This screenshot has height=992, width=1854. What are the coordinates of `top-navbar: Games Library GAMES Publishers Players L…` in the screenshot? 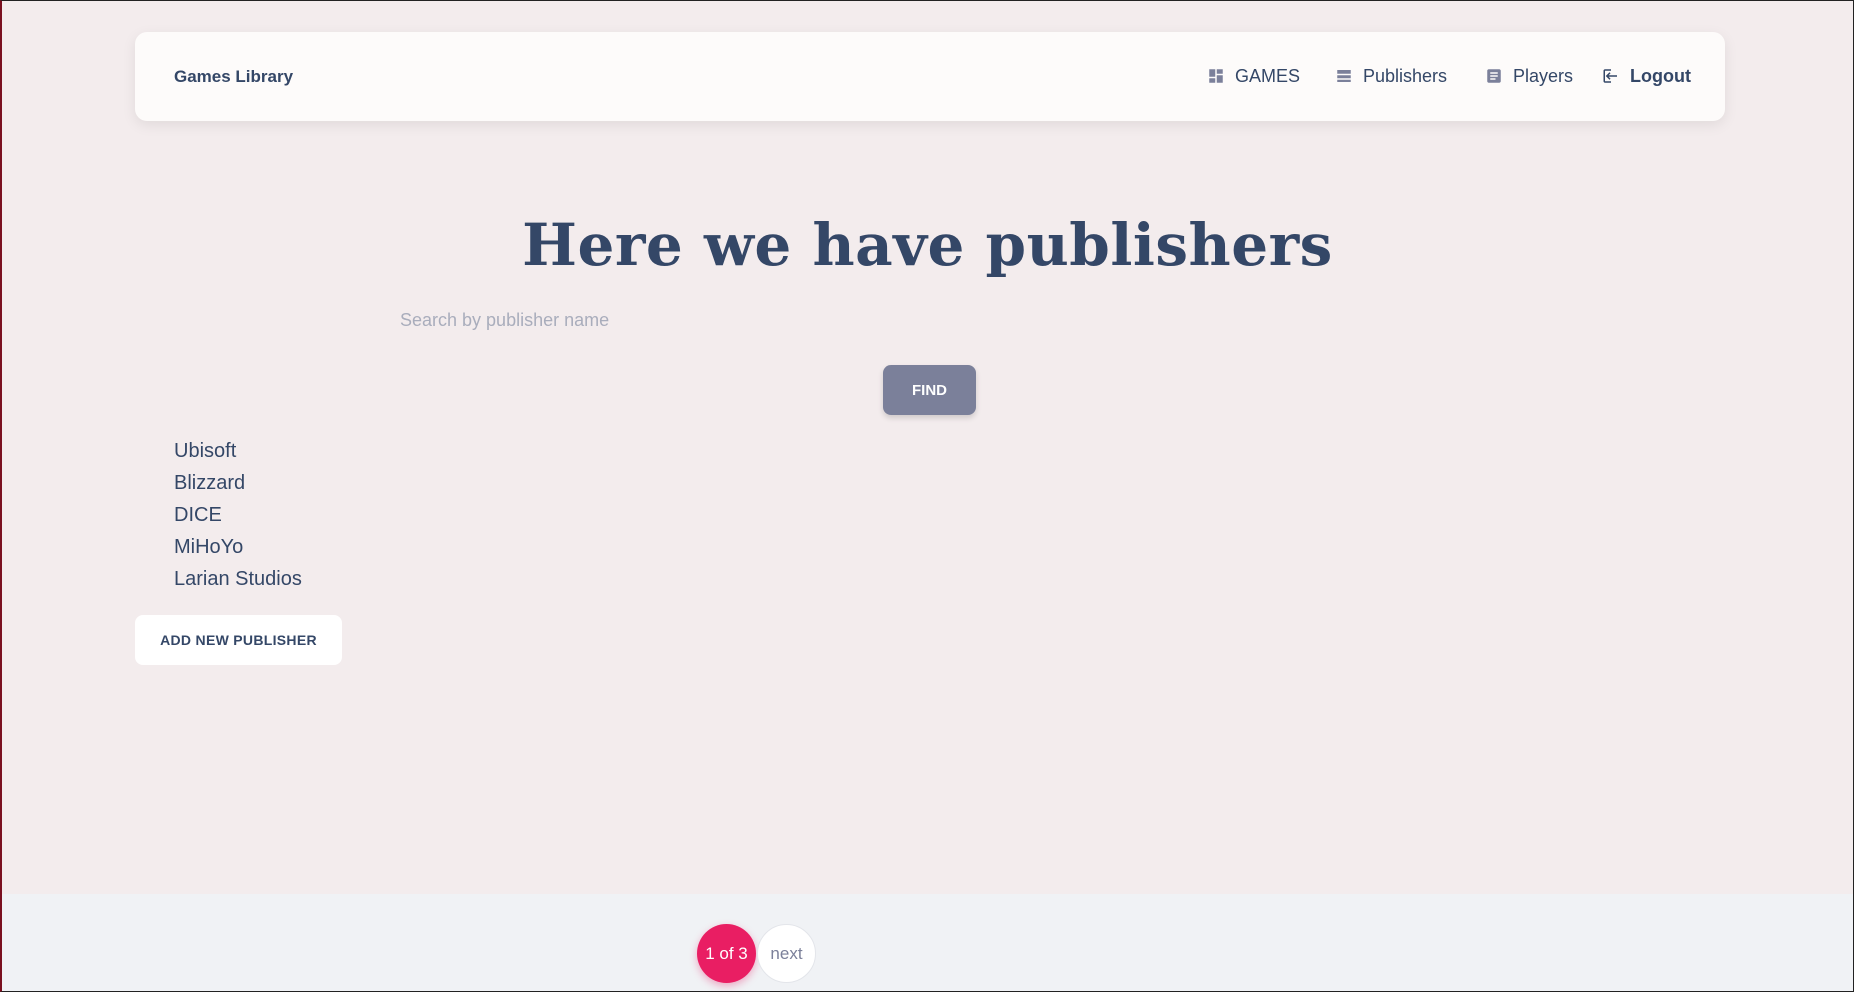 It's located at (930, 76).